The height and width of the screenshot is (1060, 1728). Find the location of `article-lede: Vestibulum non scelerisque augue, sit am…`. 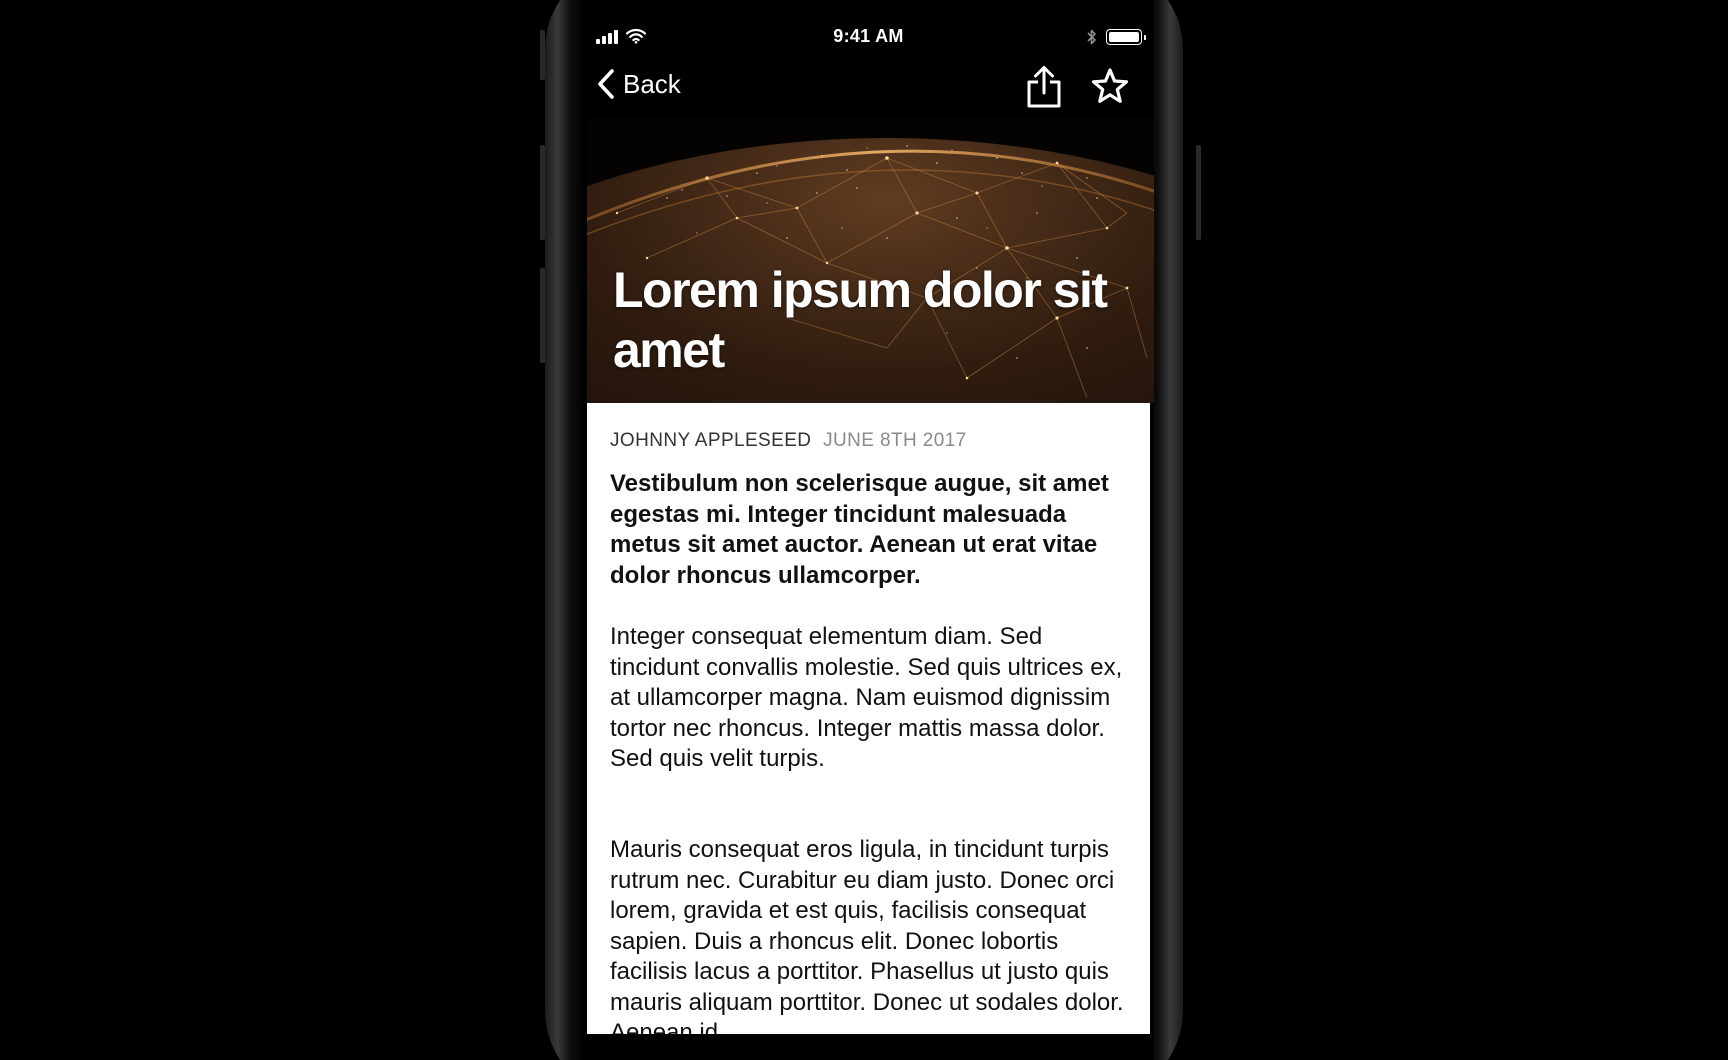

article-lede: Vestibulum non scelerisque augue, sit am… is located at coordinates (859, 529).